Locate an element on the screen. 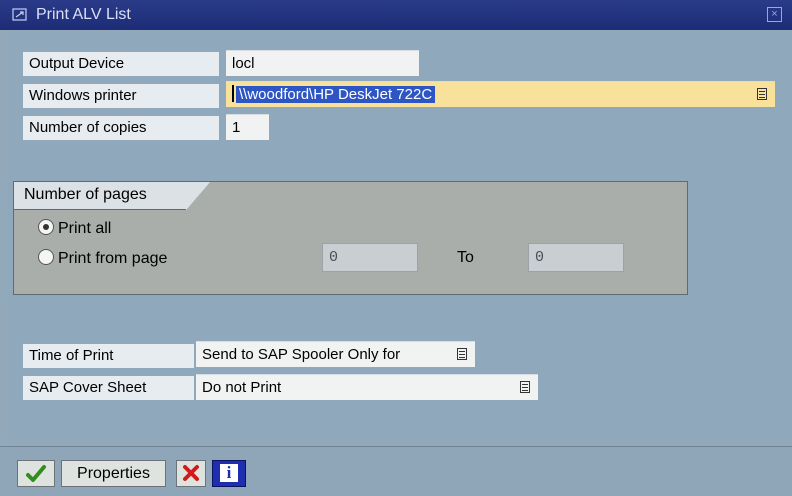 The height and width of the screenshot is (496, 792). from-page-field: 0 is located at coordinates (370, 257).